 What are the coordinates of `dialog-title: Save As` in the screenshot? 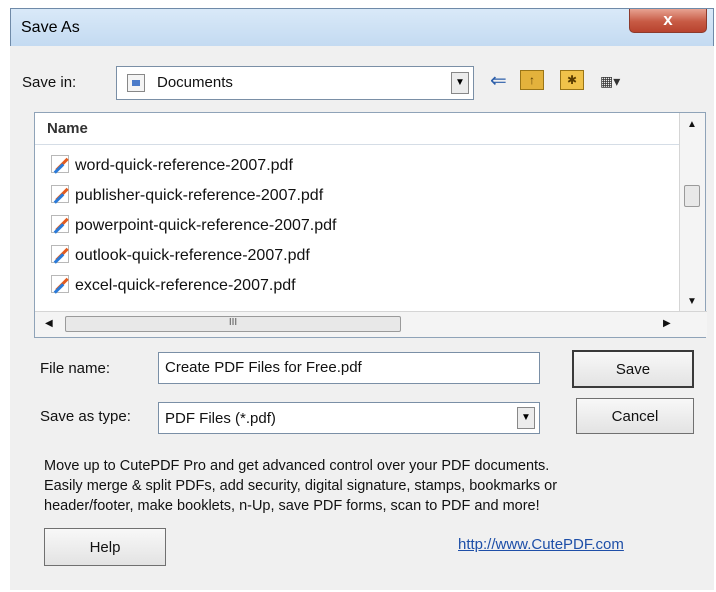 It's located at (50, 27).